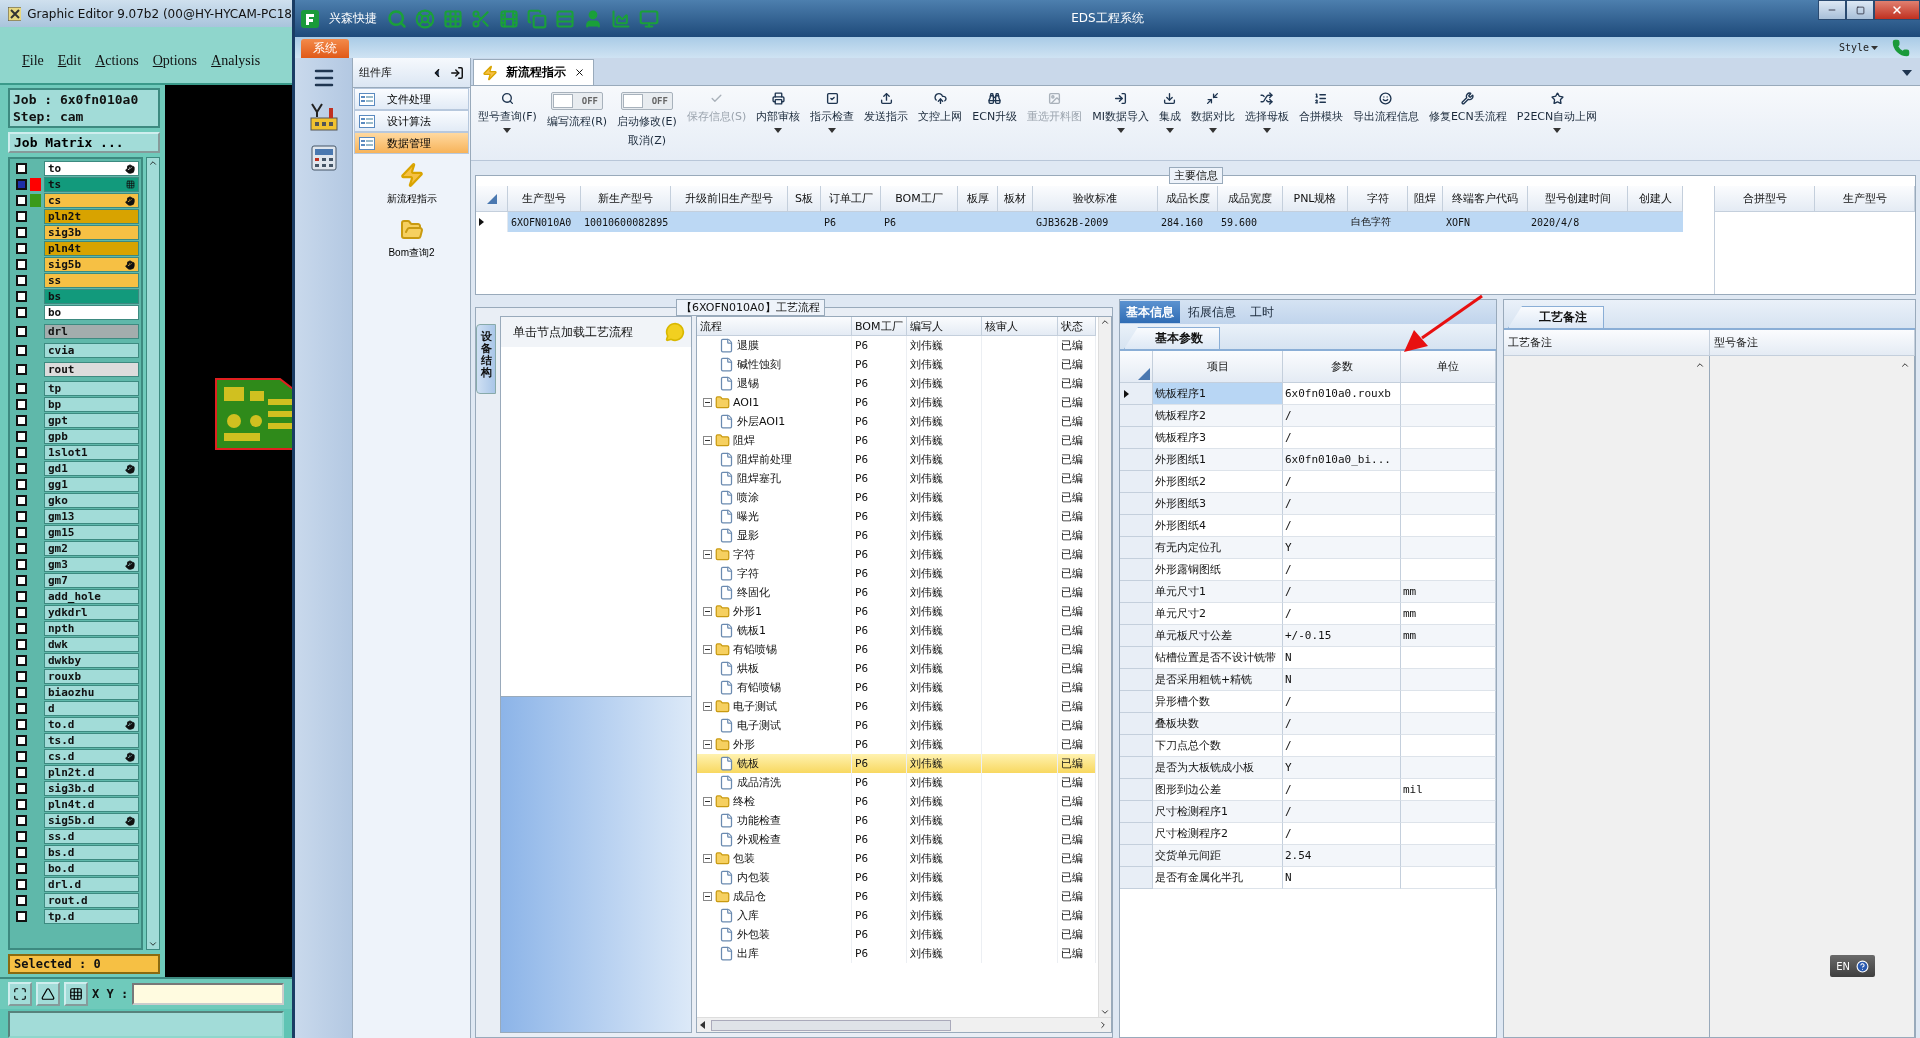 This screenshot has width=1920, height=1038. I want to click on layer-name: gd1, so click(91, 468).